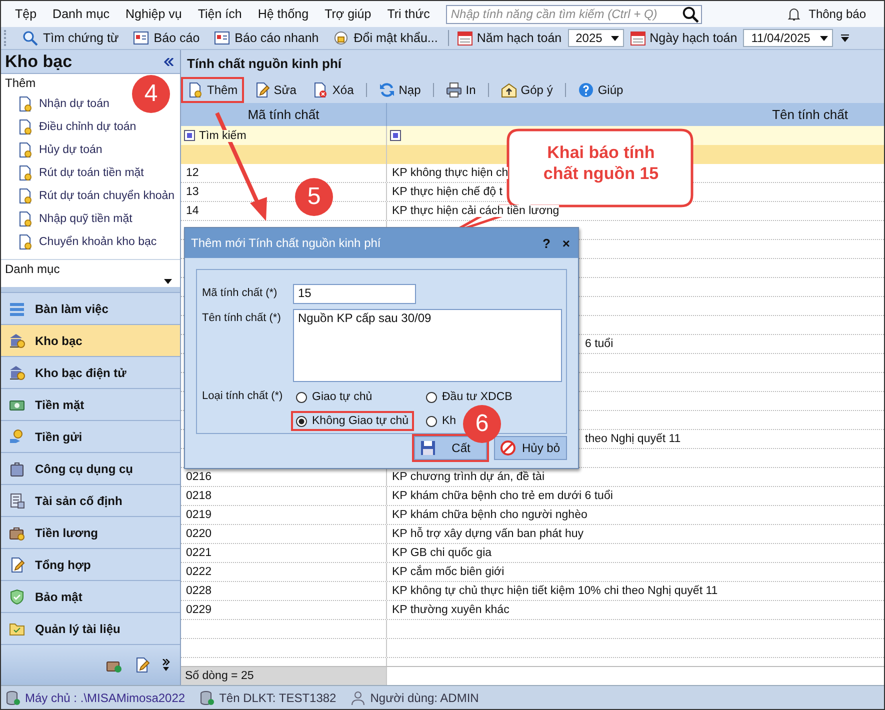  I want to click on sidebar-link: Nhận dự toán, so click(74, 104).